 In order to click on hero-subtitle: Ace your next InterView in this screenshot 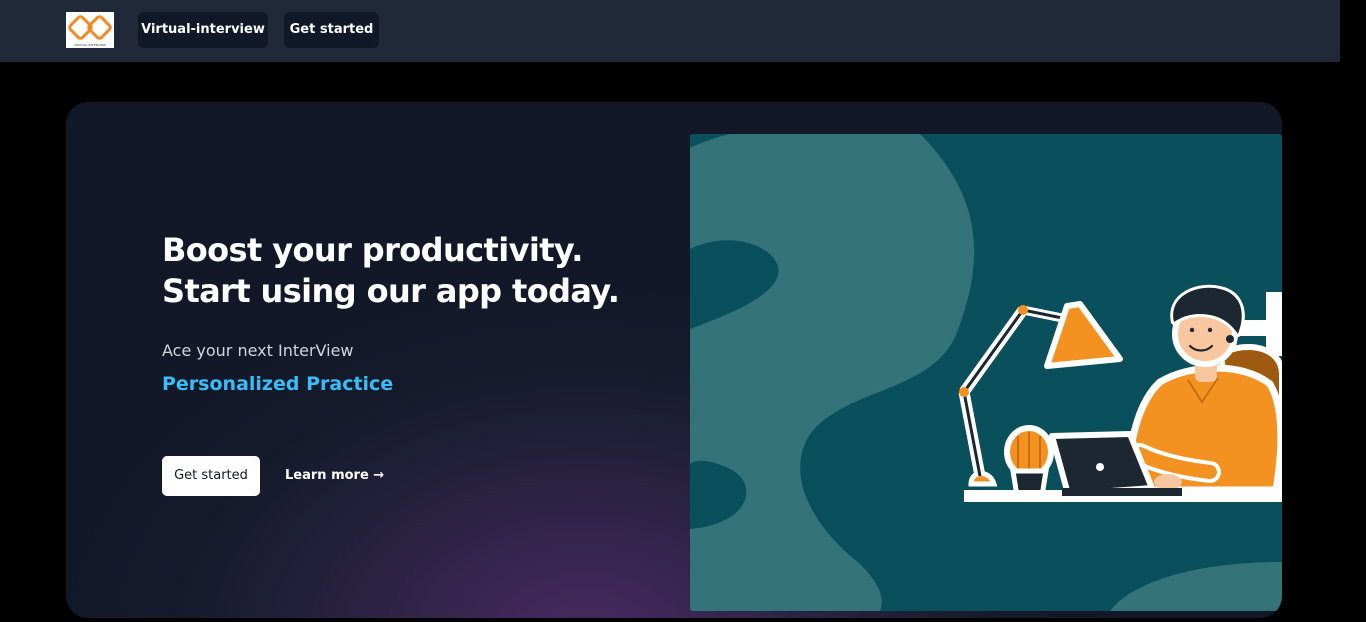, I will do `click(258, 350)`.